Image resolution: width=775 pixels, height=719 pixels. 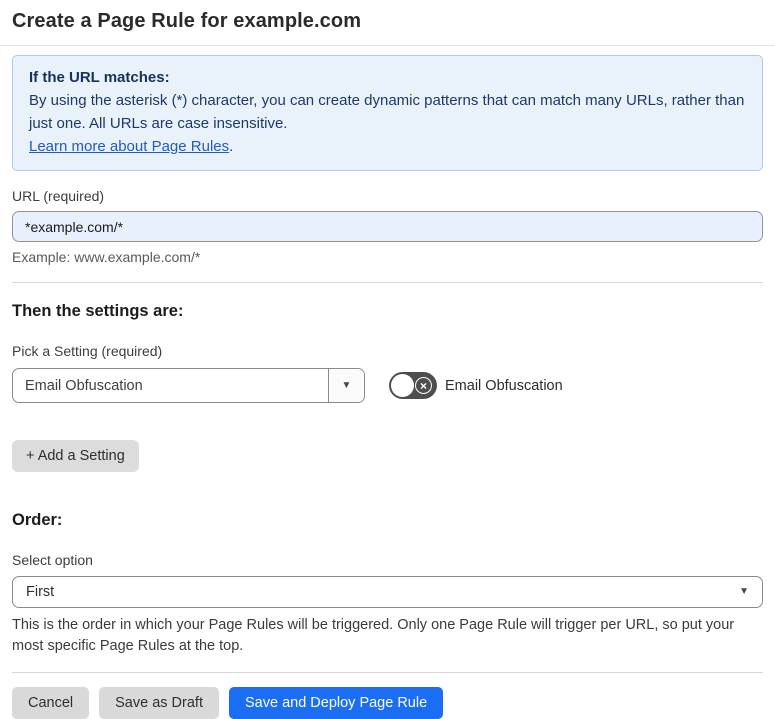 What do you see at coordinates (159, 703) in the screenshot?
I see `save-draft-button: Save as Draft` at bounding box center [159, 703].